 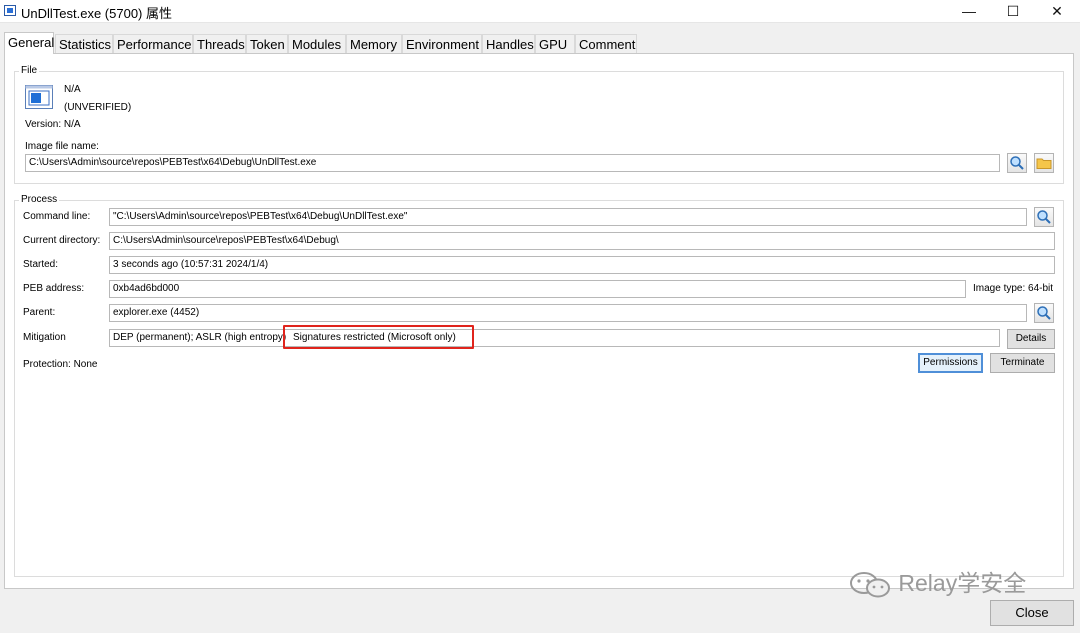 What do you see at coordinates (53, 124) in the screenshot?
I see `file-version: Version: N/A` at bounding box center [53, 124].